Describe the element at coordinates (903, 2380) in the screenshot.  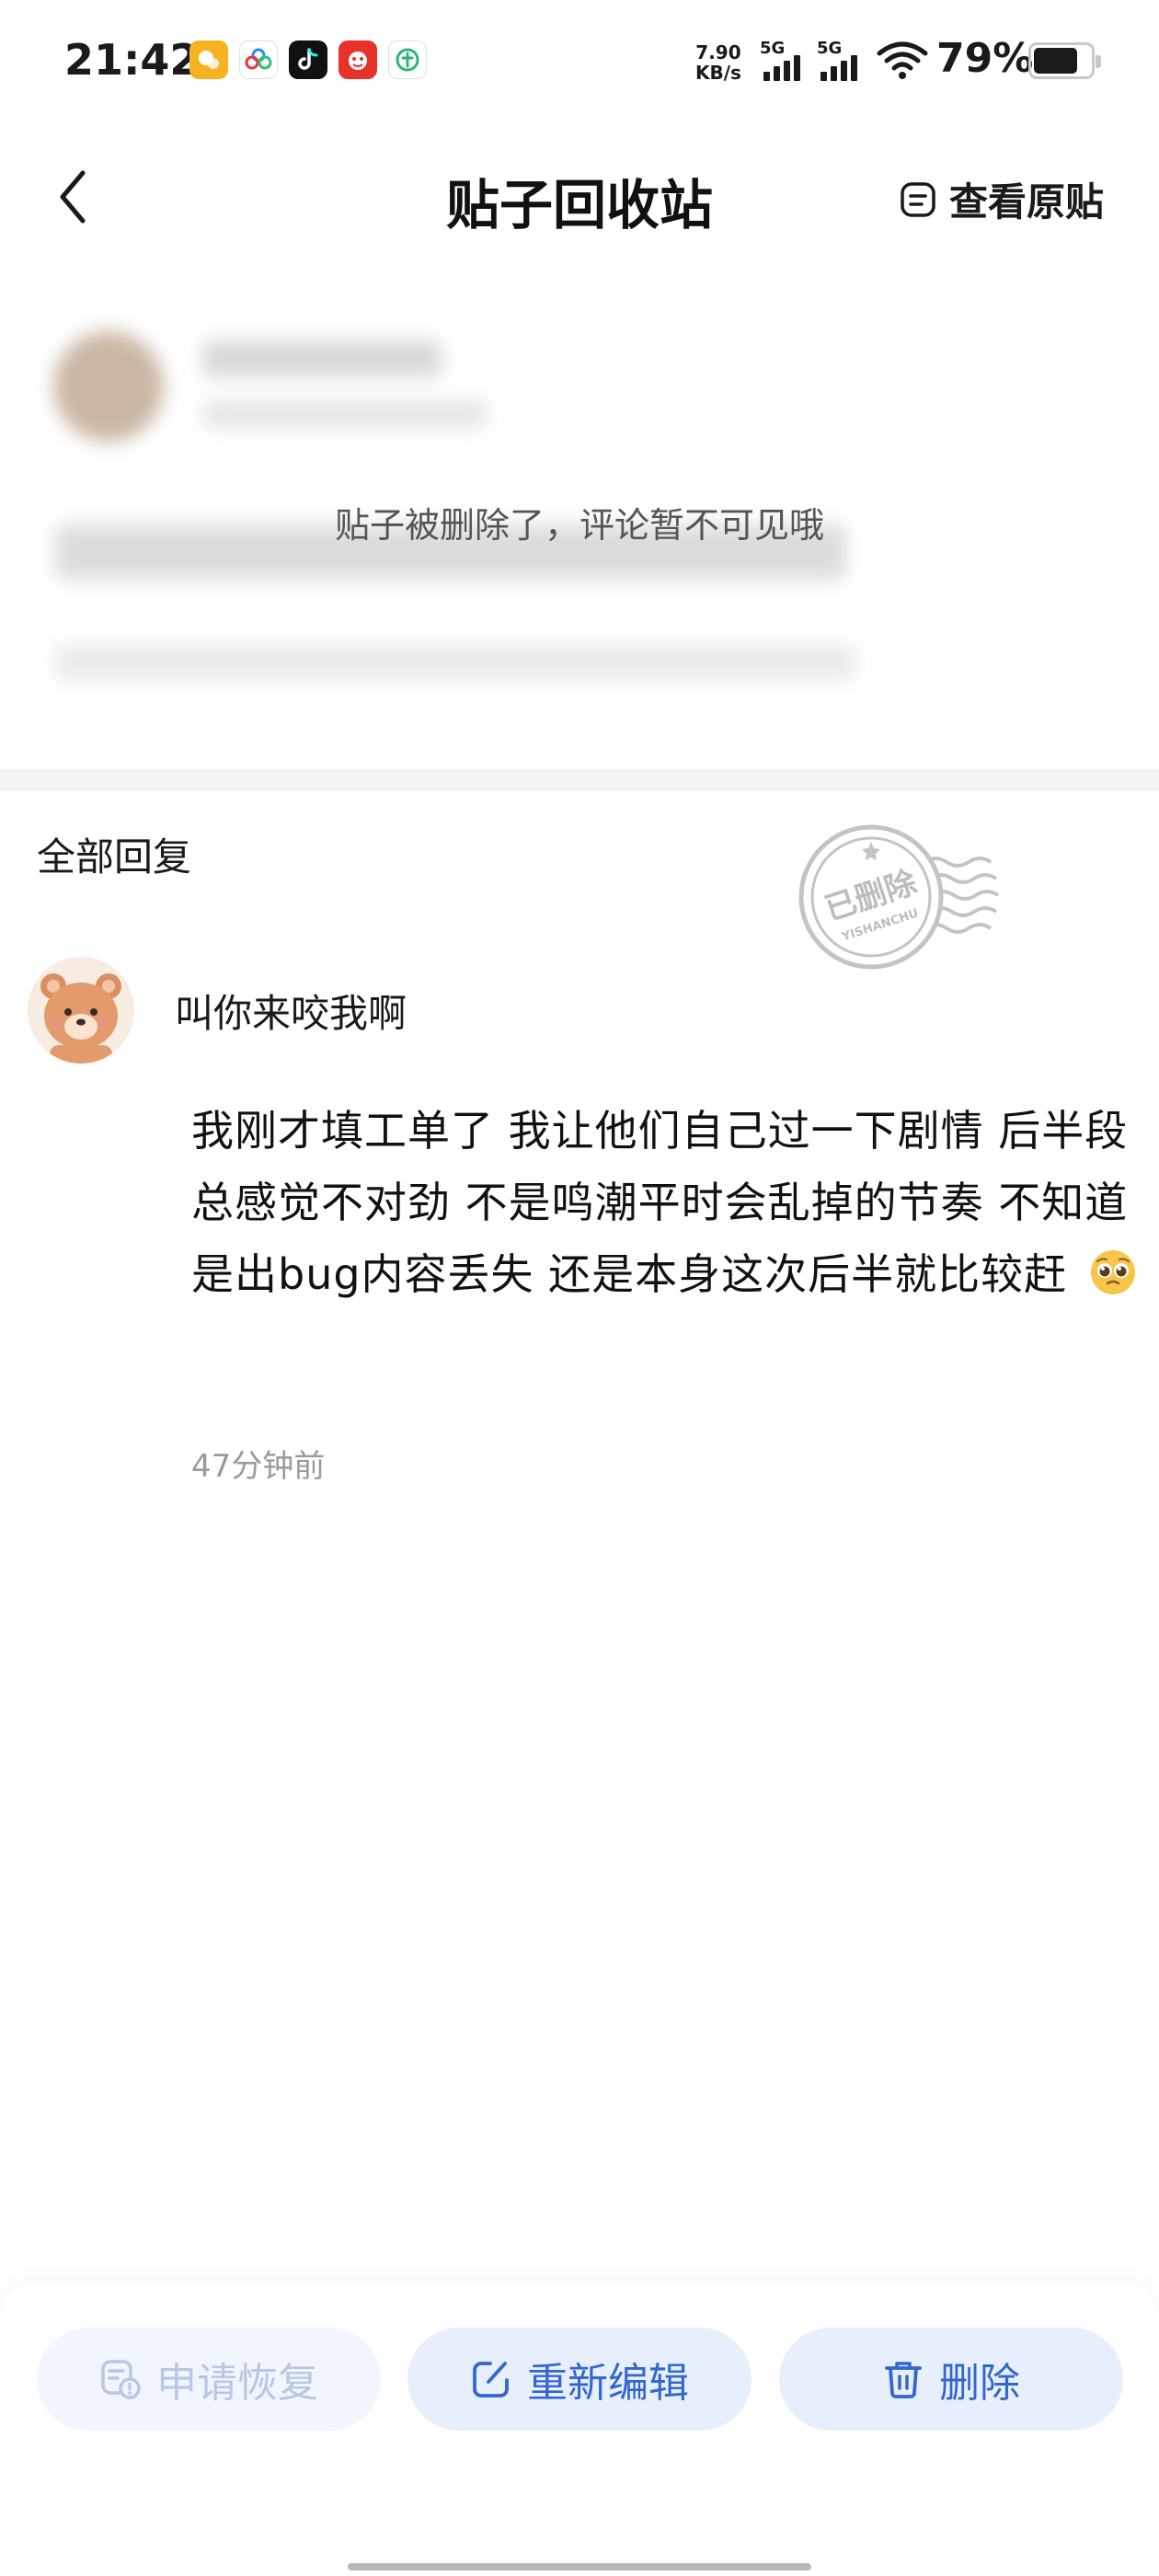
I see `trash-icon` at that location.